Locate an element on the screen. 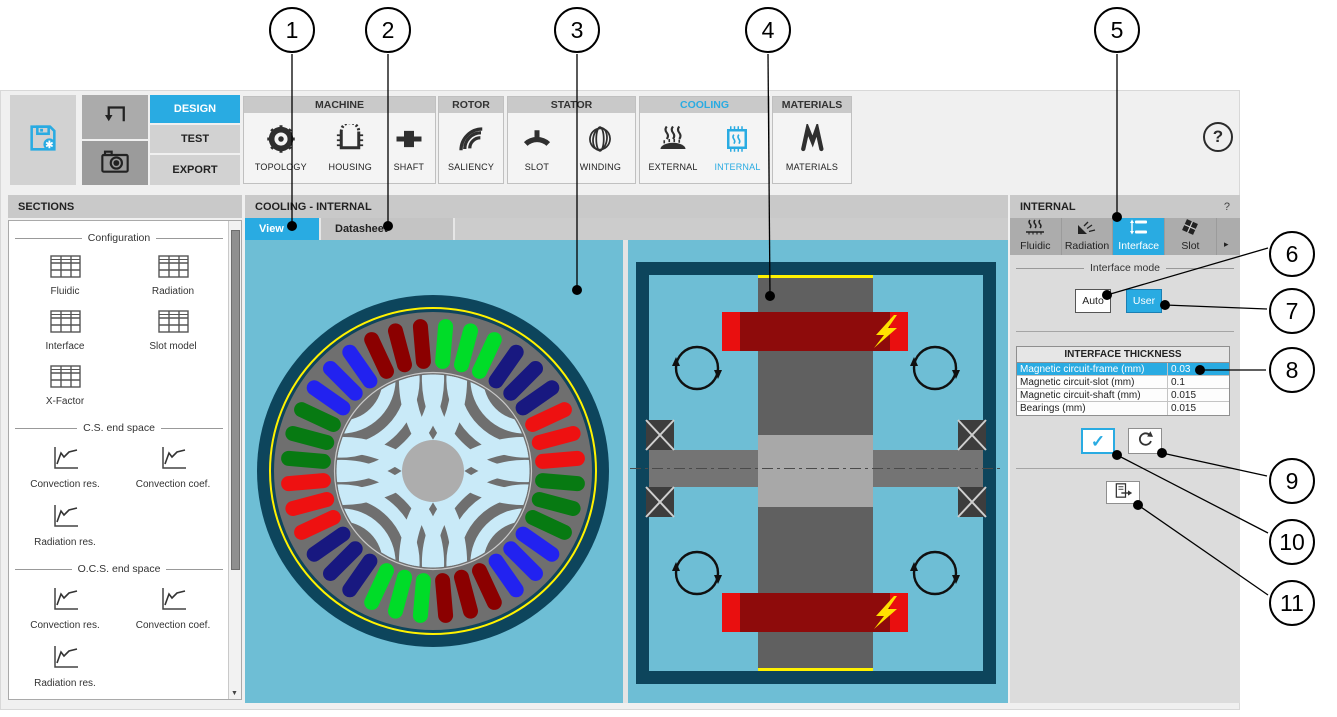  tab-label: Slot is located at coordinates (1190, 246).